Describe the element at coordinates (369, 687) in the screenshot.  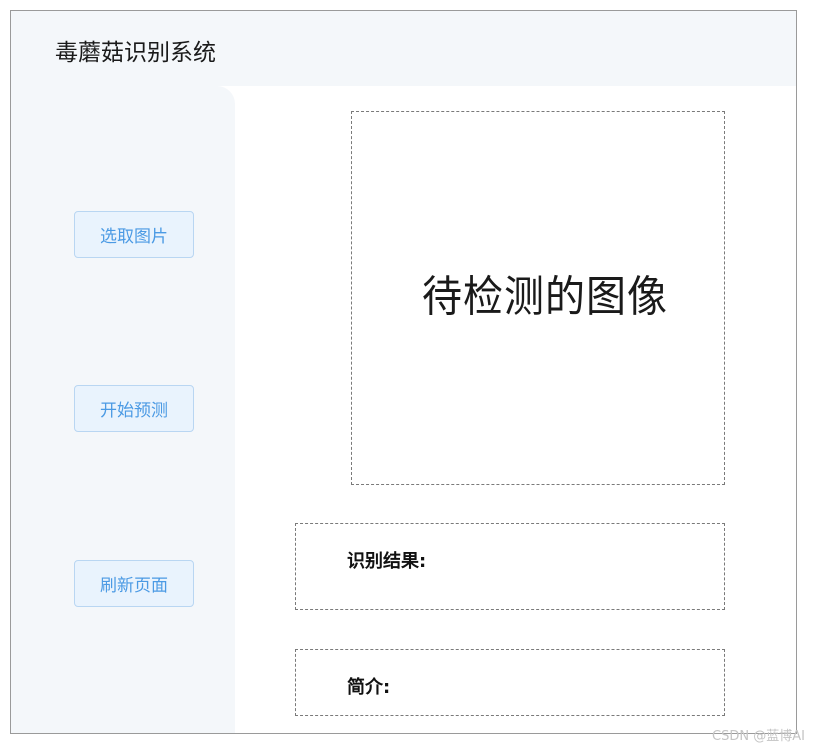
I see `intro-label: 简介:` at that location.